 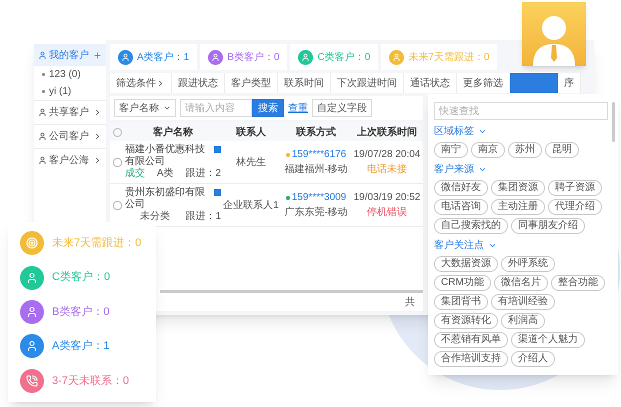 I want to click on filter-tab: 跟进状态, so click(x=198, y=83).